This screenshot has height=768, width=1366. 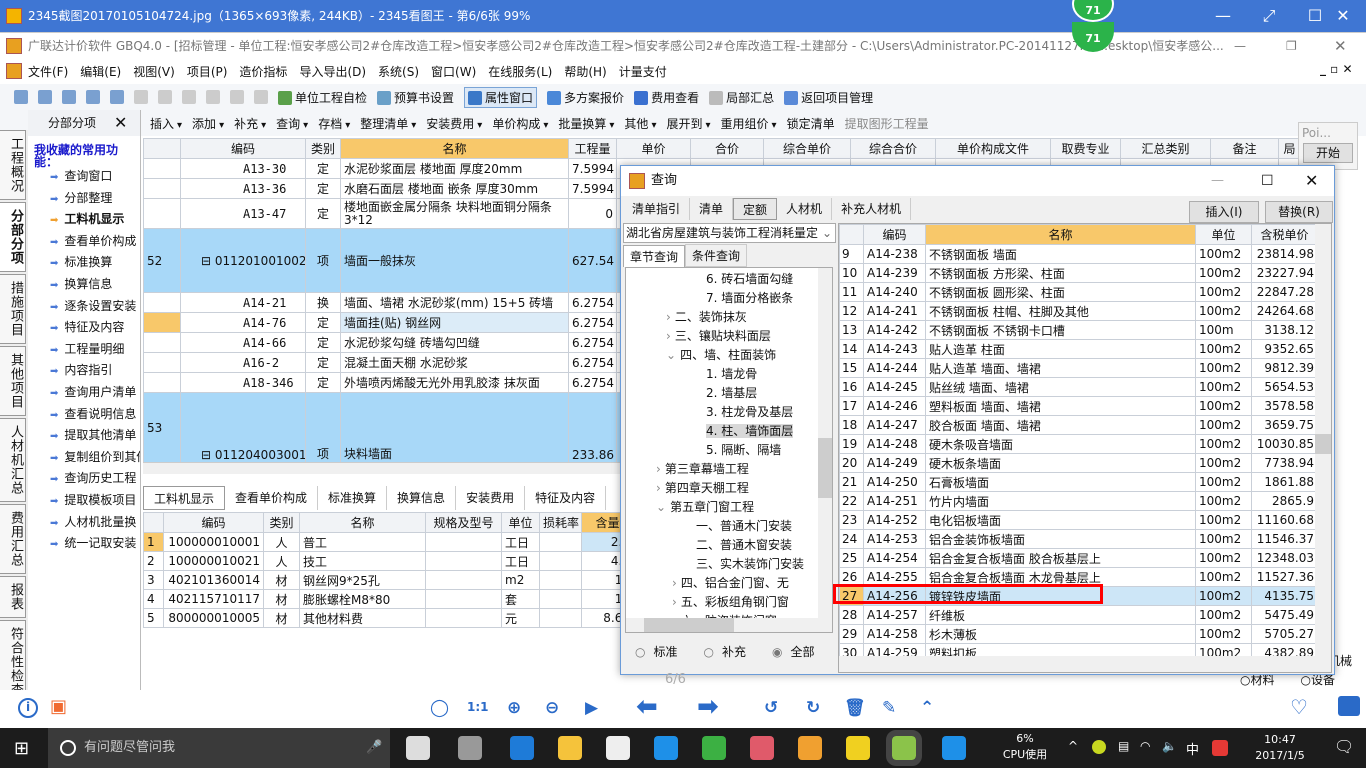 What do you see at coordinates (894, 558) in the screenshot?
I see `cell: A14-254` at bounding box center [894, 558].